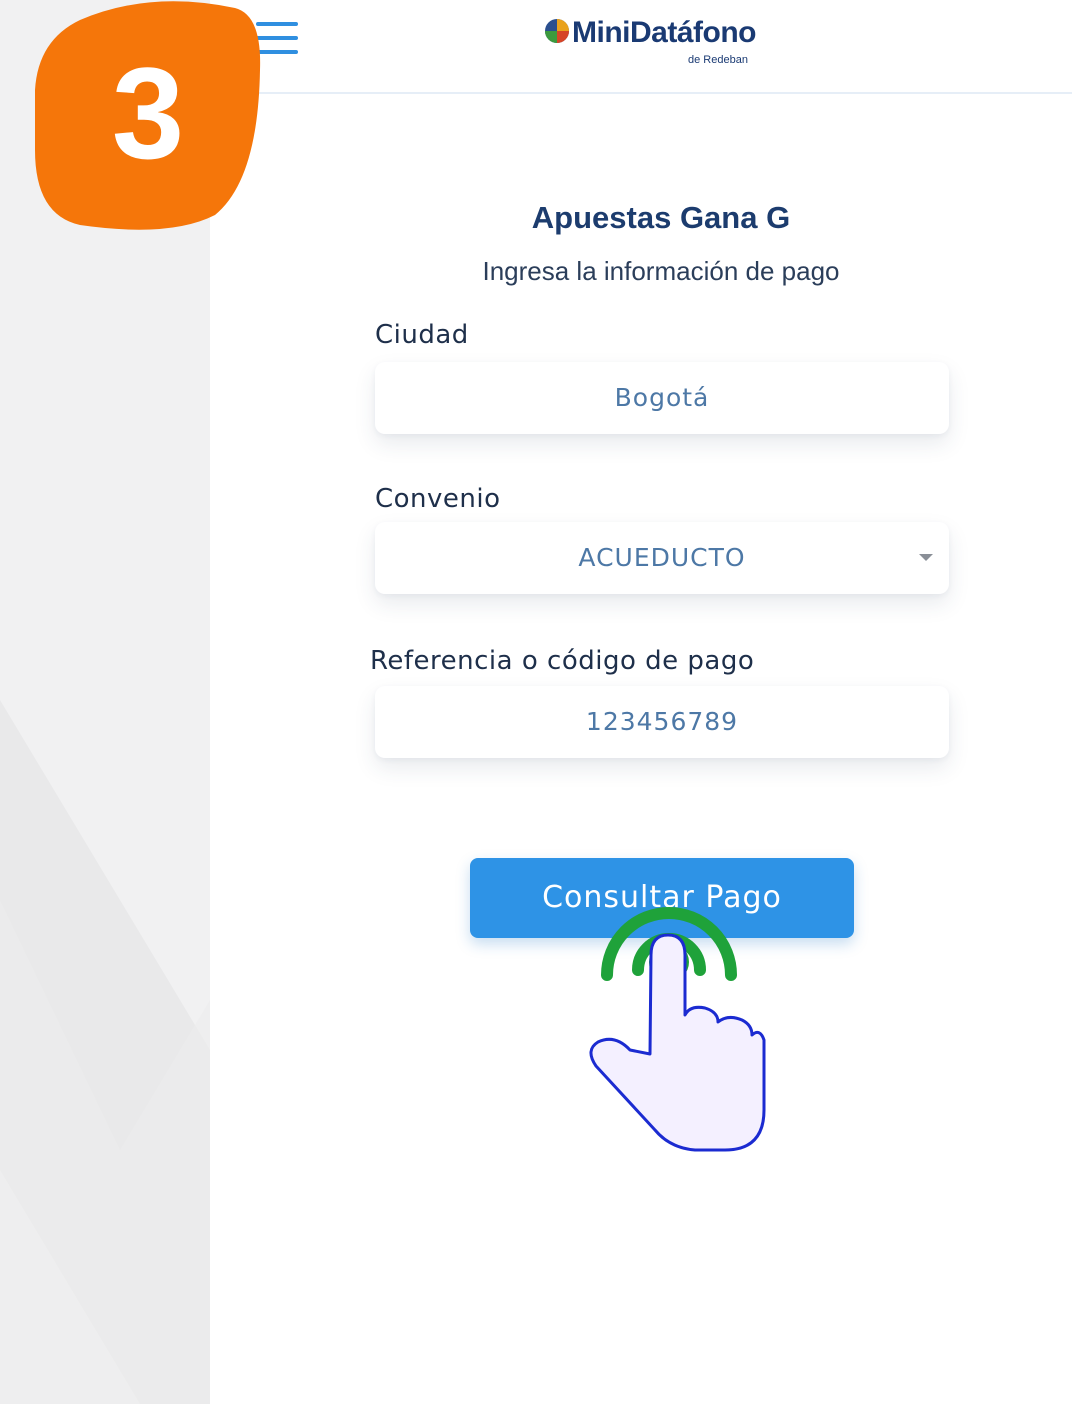  I want to click on step-badge: 3, so click(135, 120).